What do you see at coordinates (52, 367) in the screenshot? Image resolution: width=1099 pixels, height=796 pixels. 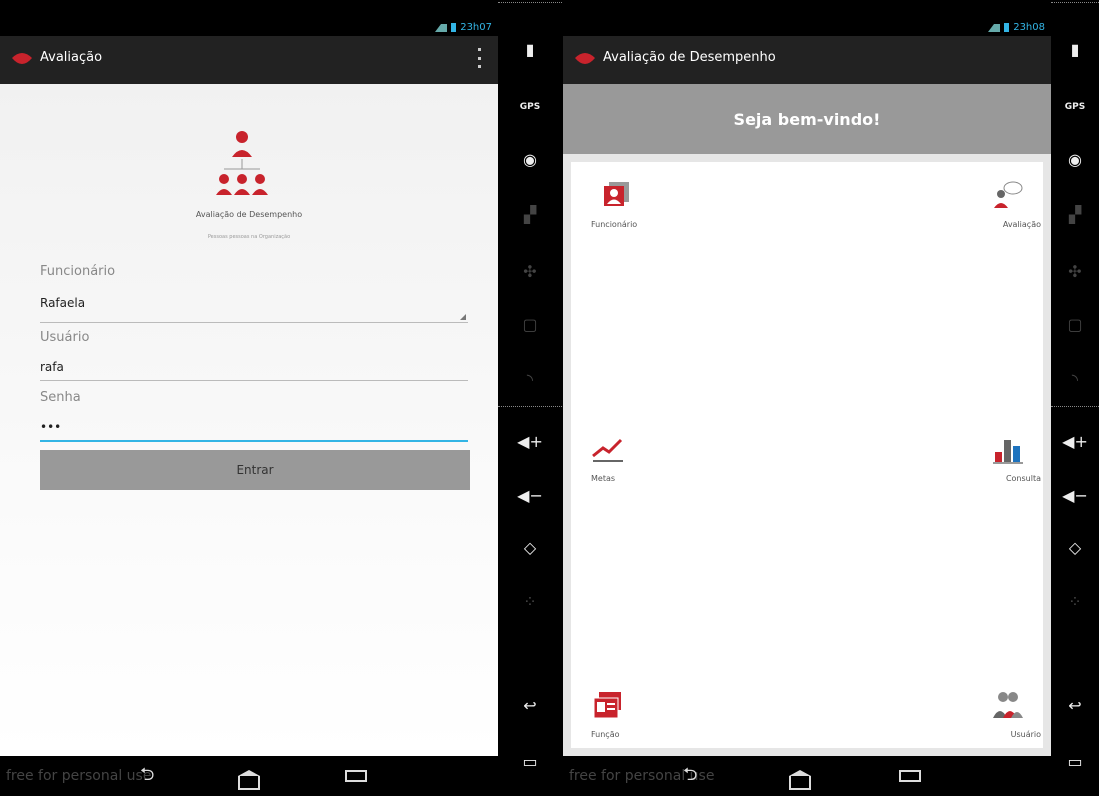 I see `usuario-input: rafa` at bounding box center [52, 367].